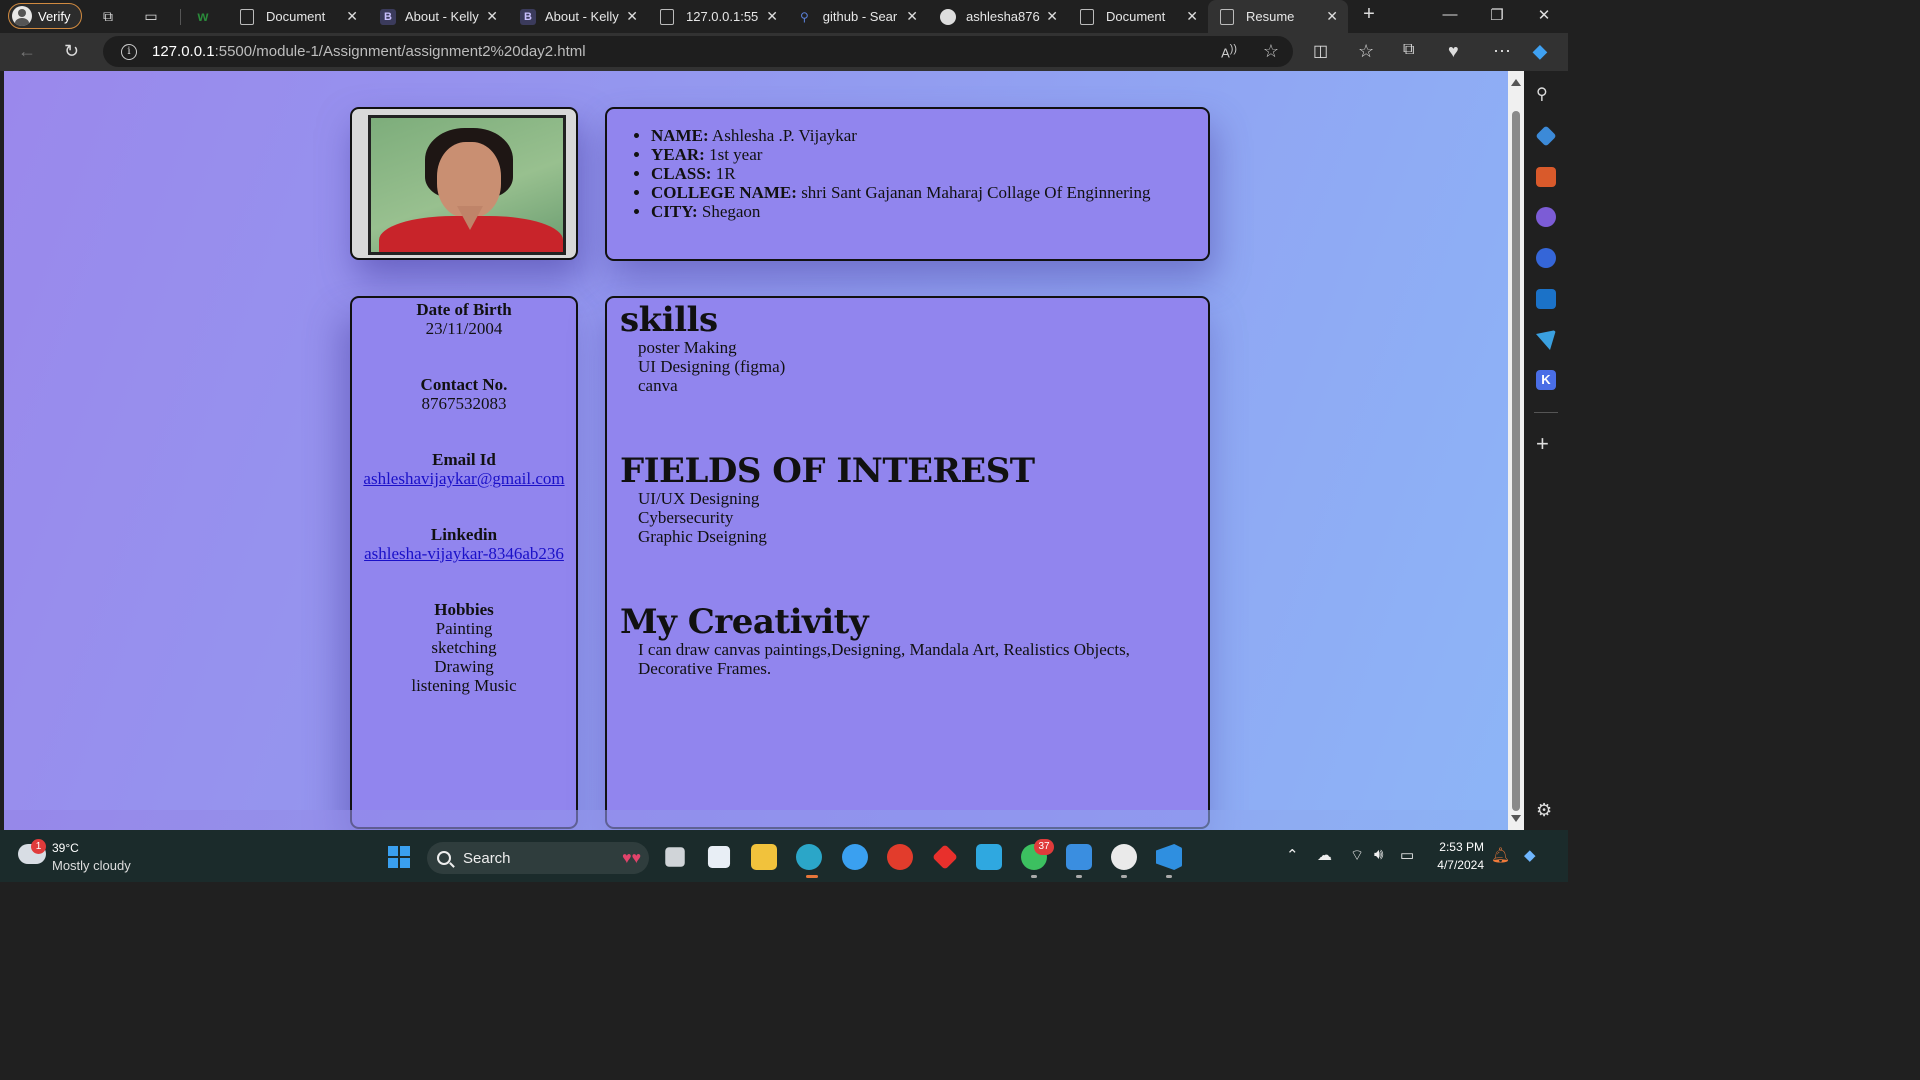 The height and width of the screenshot is (1080, 1920). What do you see at coordinates (1270, 16) in the screenshot?
I see `tab-label: Resume` at bounding box center [1270, 16].